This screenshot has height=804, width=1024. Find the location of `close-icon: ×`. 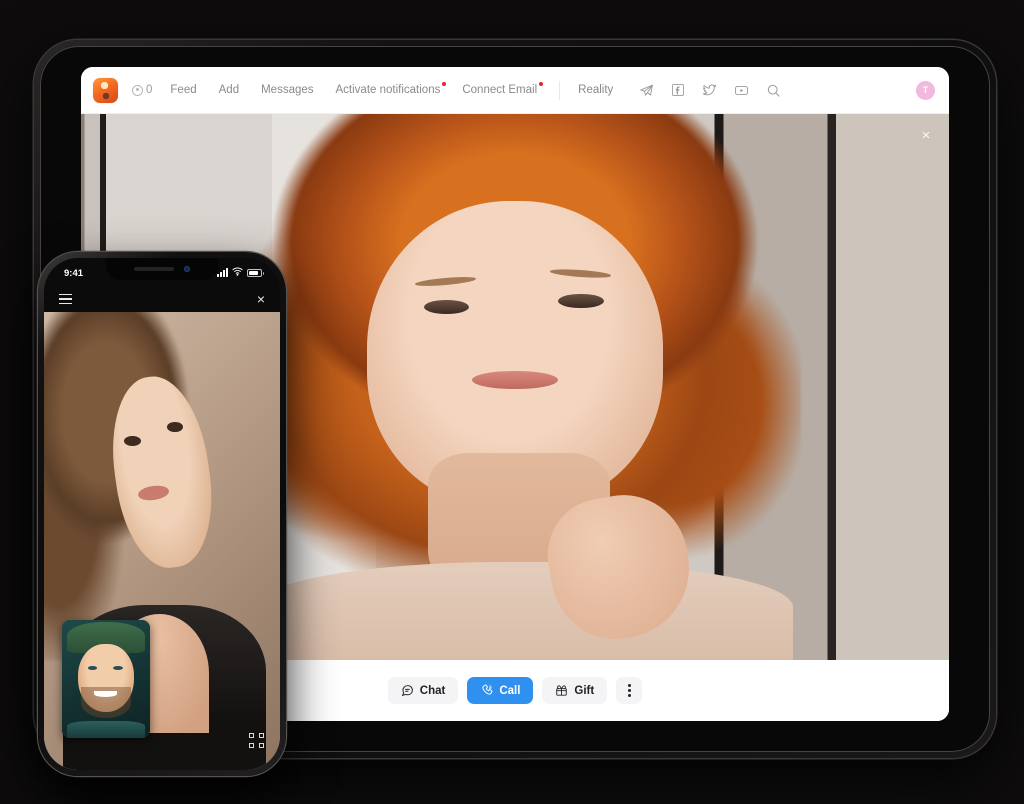

close-icon: × is located at coordinates (926, 135).